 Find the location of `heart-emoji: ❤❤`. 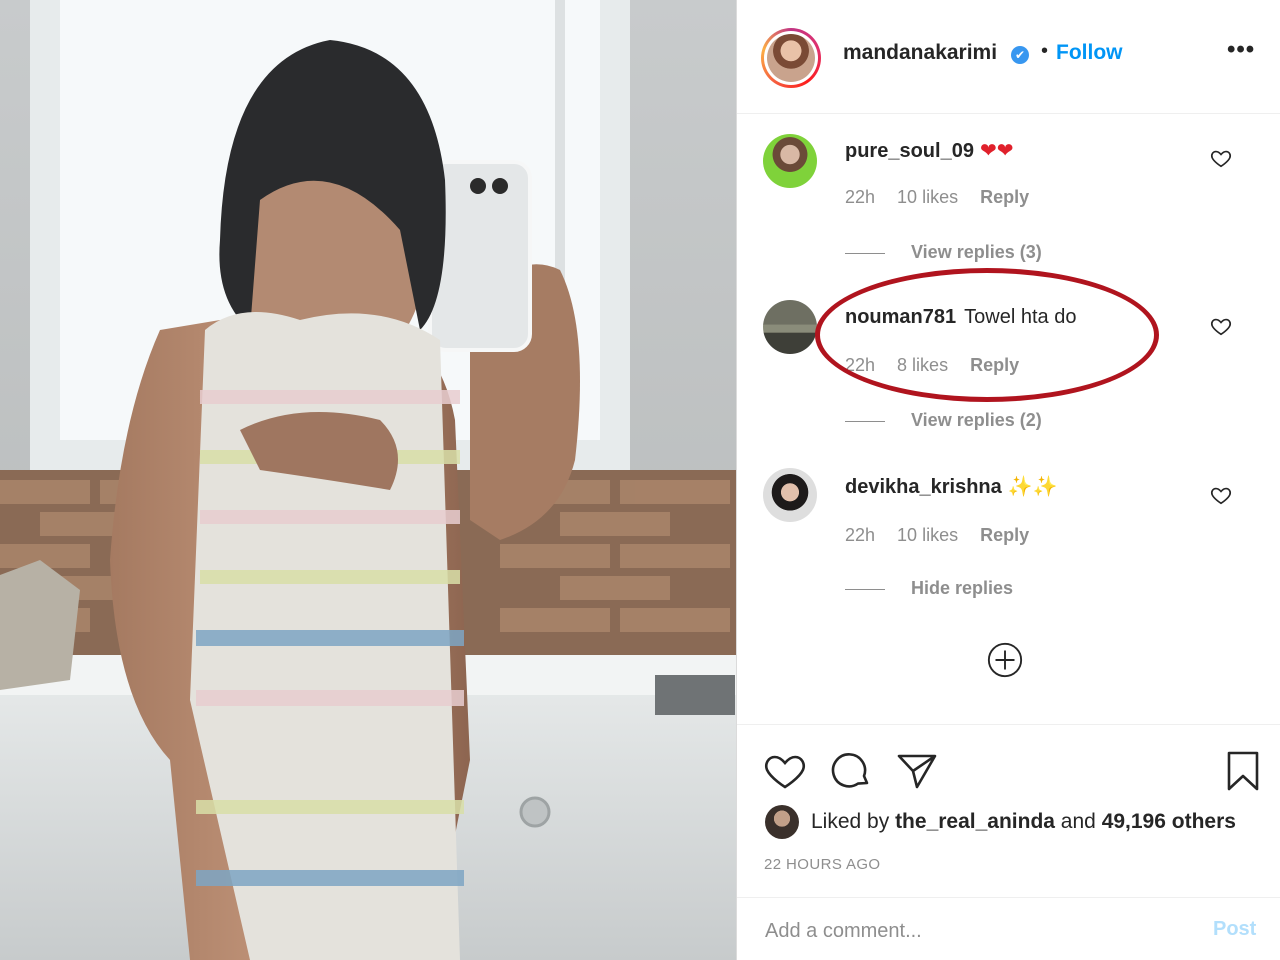

heart-emoji: ❤❤ is located at coordinates (996, 151).